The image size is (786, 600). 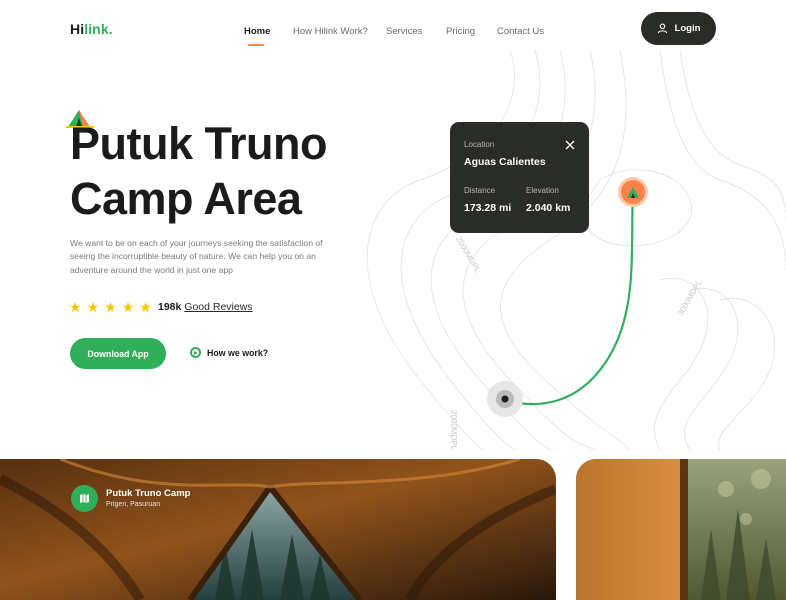 What do you see at coordinates (148, 493) in the screenshot?
I see `camp-title: Putuk Truno Camp` at bounding box center [148, 493].